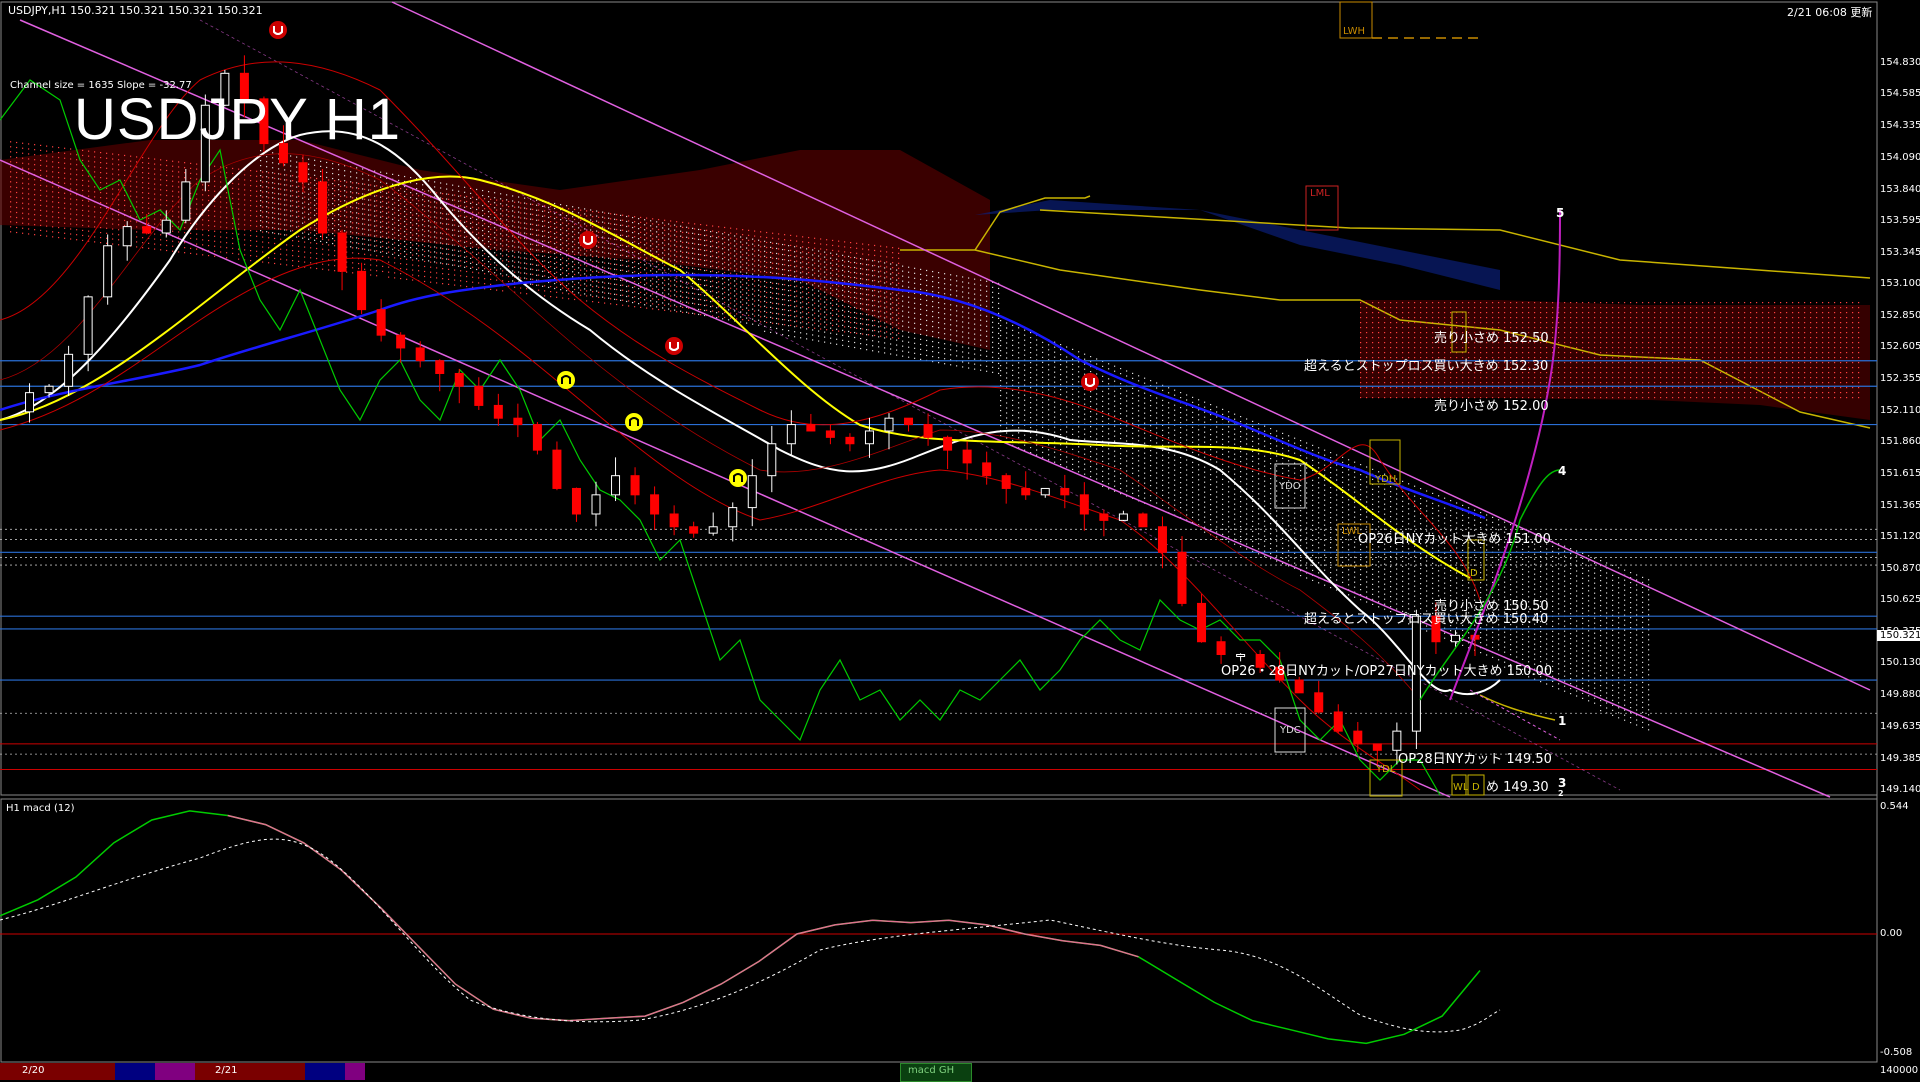 Image resolution: width=1920 pixels, height=1082 pixels. I want to click on date-label-2: 2/21, so click(226, 1070).